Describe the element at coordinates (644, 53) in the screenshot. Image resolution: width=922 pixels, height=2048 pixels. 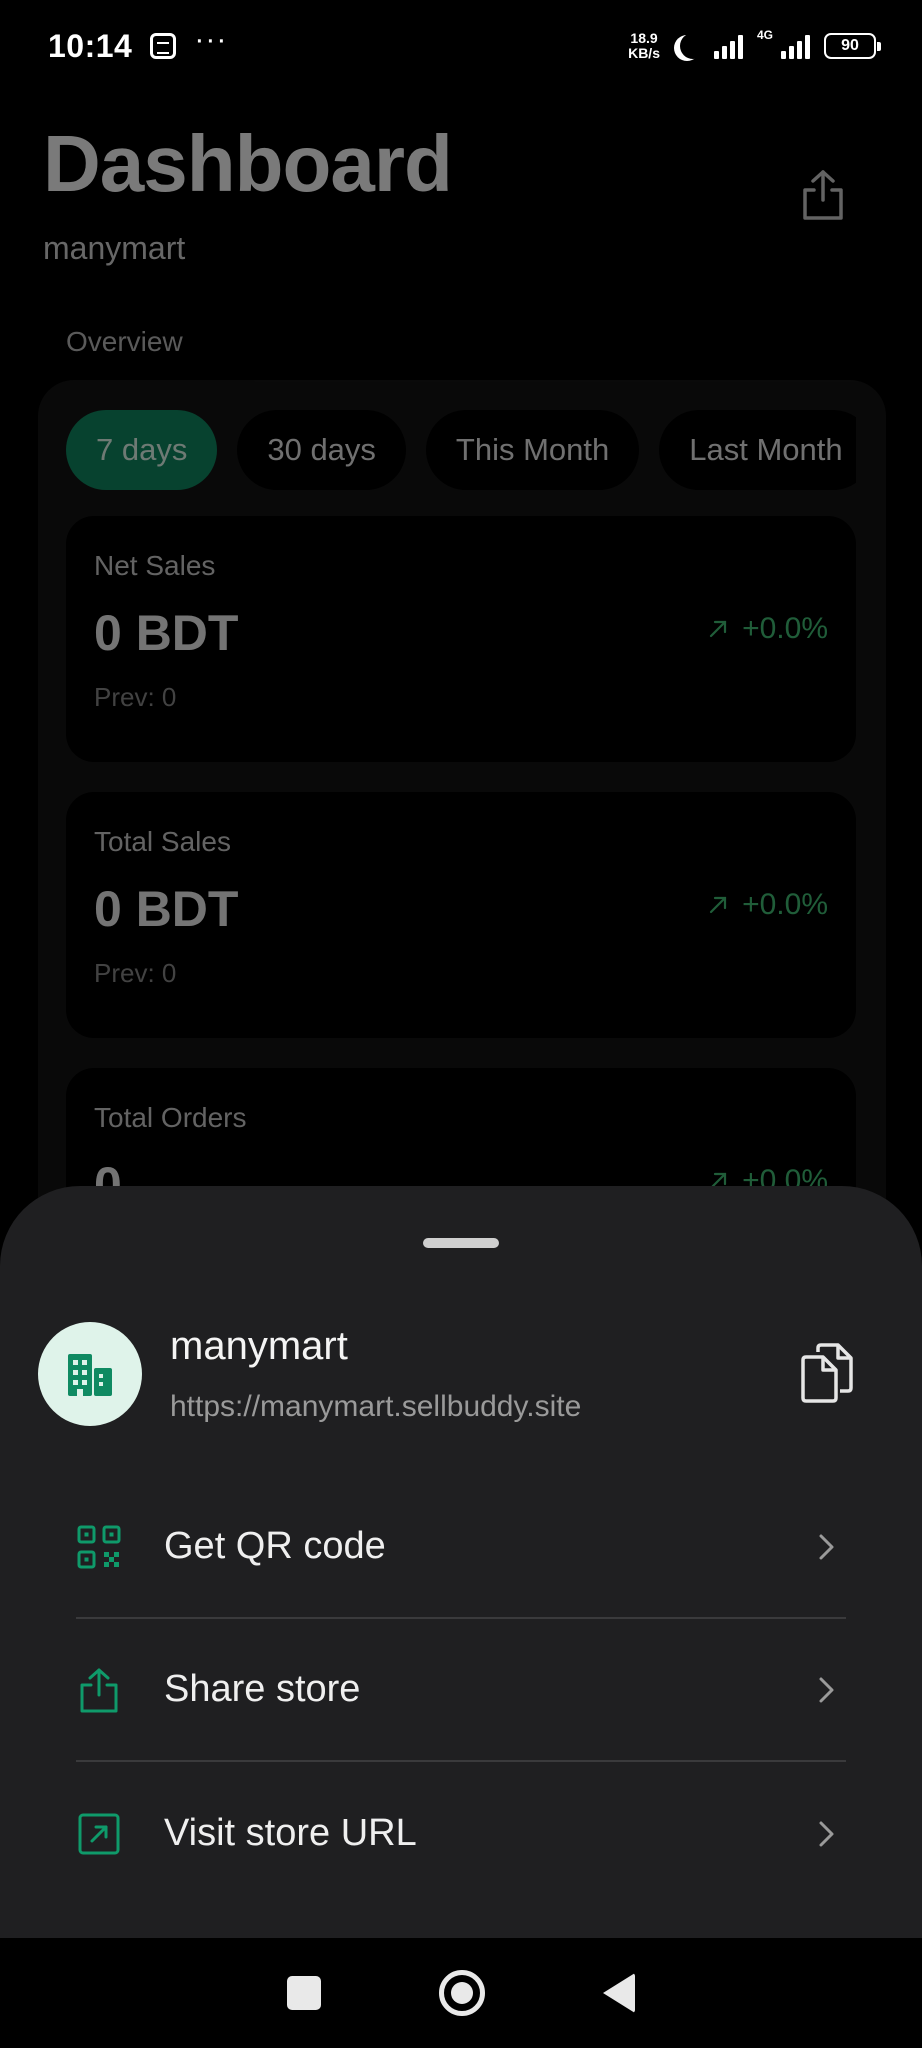
I see `network-speed-unit: KB/s` at that location.